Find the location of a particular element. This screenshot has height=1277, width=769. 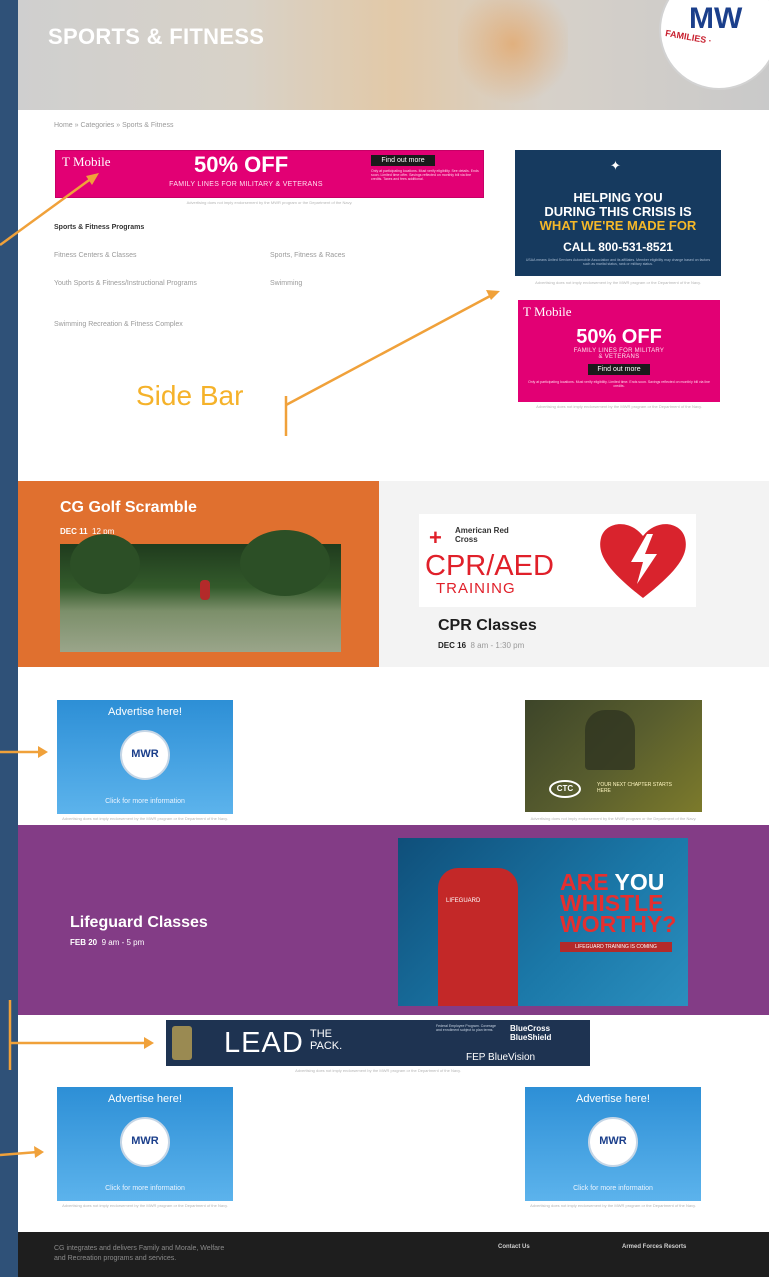

footer-resorts-link: Armed Forces Resorts is located at coordinates (654, 1247).